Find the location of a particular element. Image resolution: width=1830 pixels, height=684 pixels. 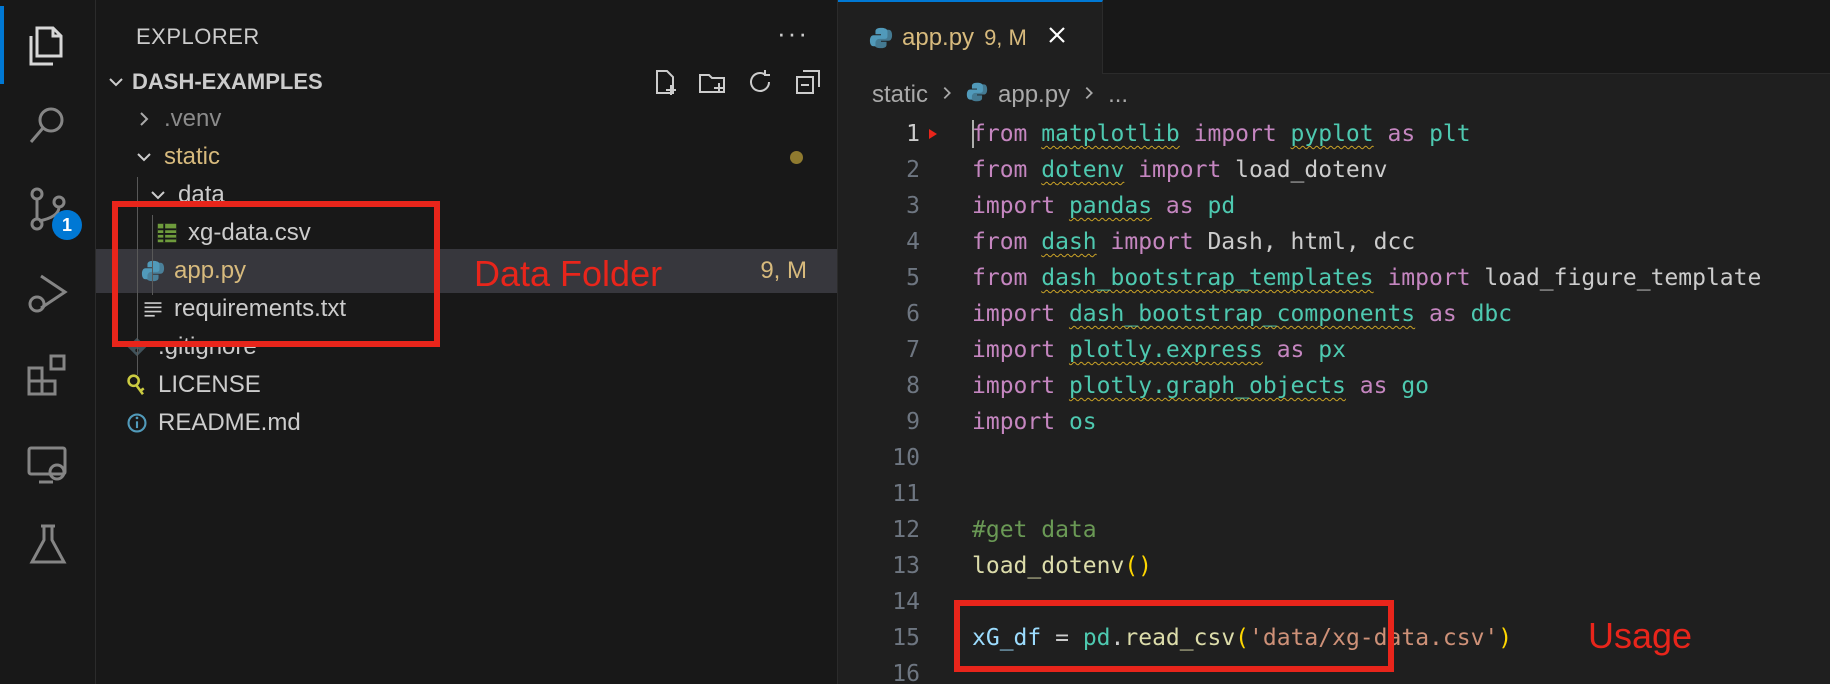

code-line: 3 import pandas as pd is located at coordinates (1334, 206).